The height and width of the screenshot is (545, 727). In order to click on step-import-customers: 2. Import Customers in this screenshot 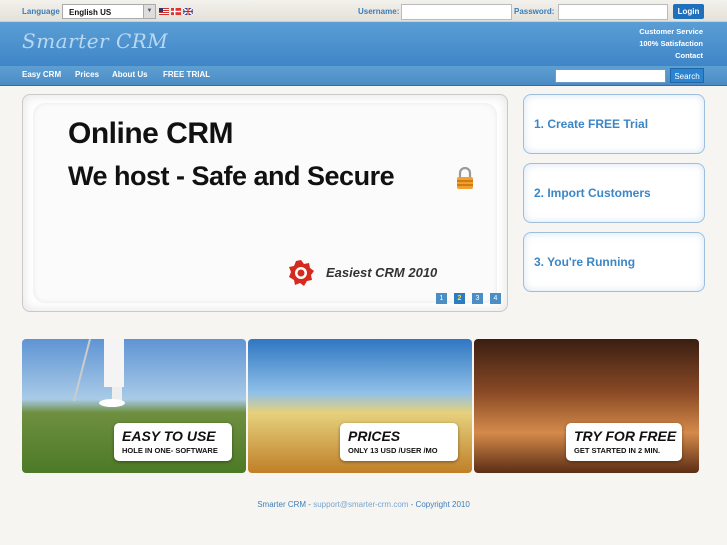, I will do `click(614, 193)`.